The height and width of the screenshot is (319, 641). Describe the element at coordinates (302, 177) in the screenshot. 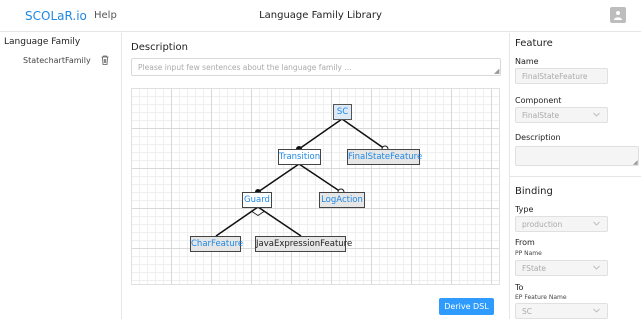

I see `feature-model-edges` at that location.